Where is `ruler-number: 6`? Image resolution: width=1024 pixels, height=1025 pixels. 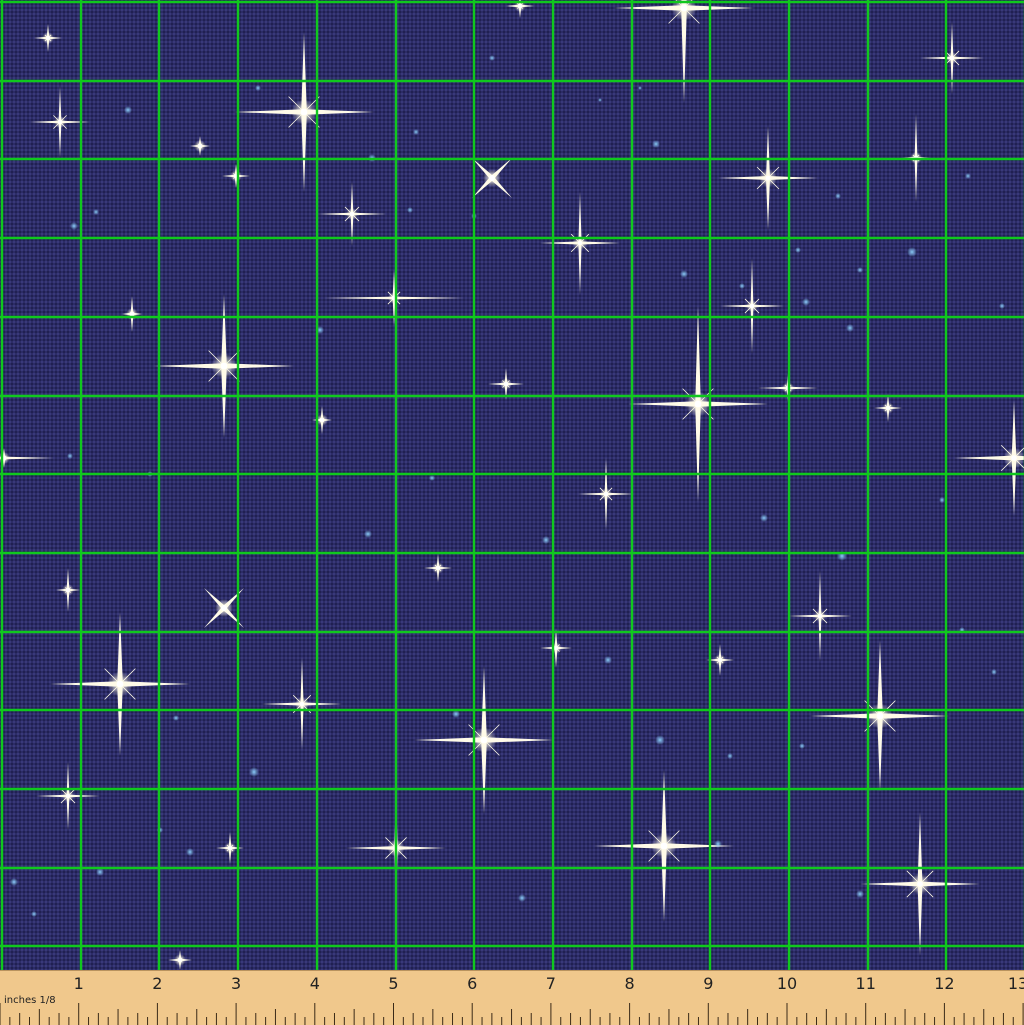 ruler-number: 6 is located at coordinates (472, 983).